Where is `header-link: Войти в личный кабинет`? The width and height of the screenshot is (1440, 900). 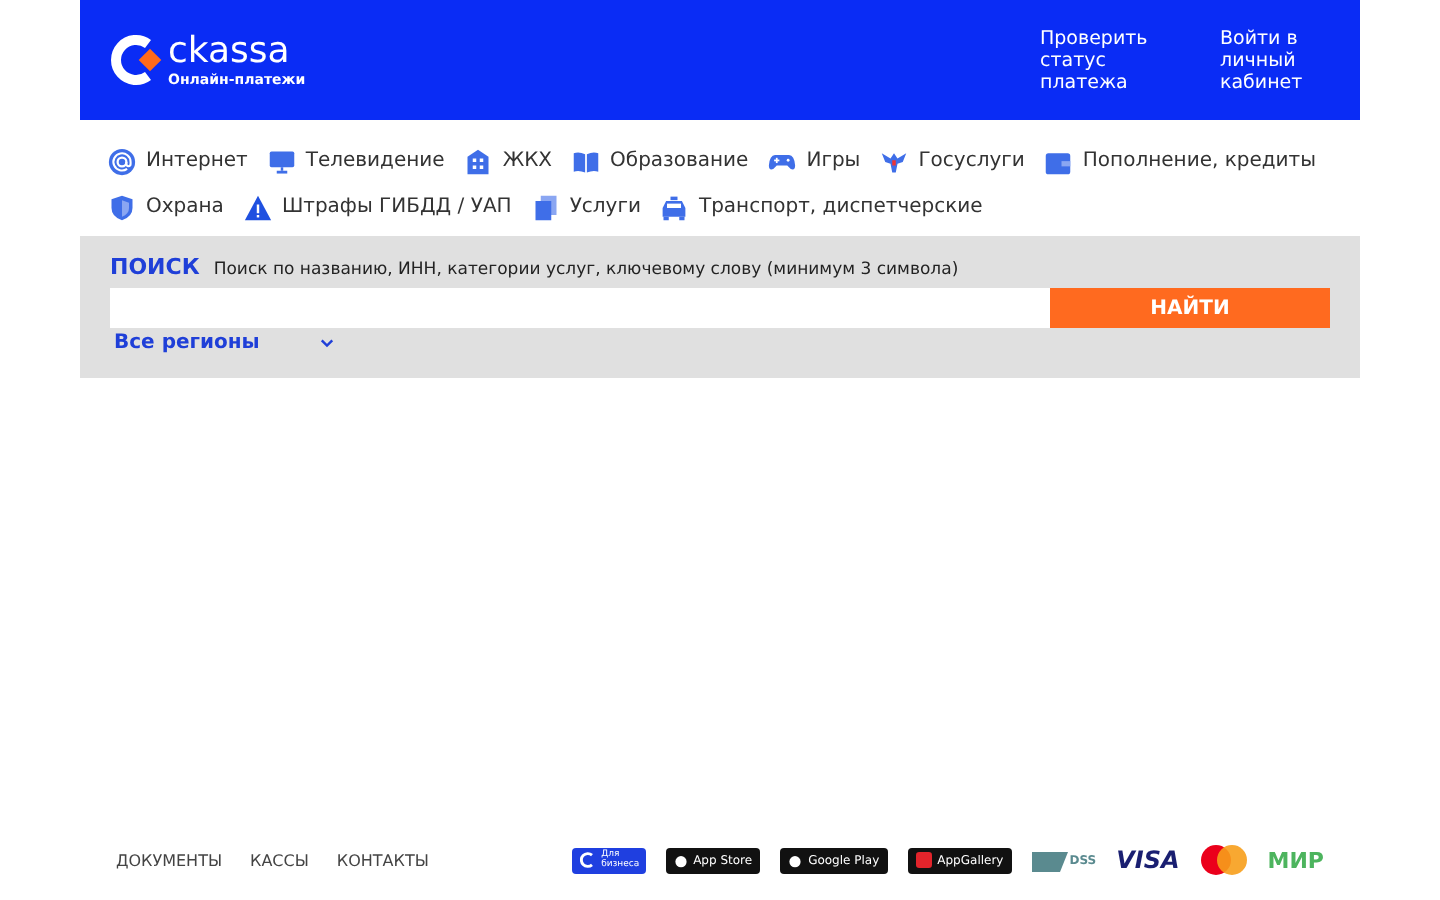
header-link: Войти в личный кабинет is located at coordinates (1270, 60).